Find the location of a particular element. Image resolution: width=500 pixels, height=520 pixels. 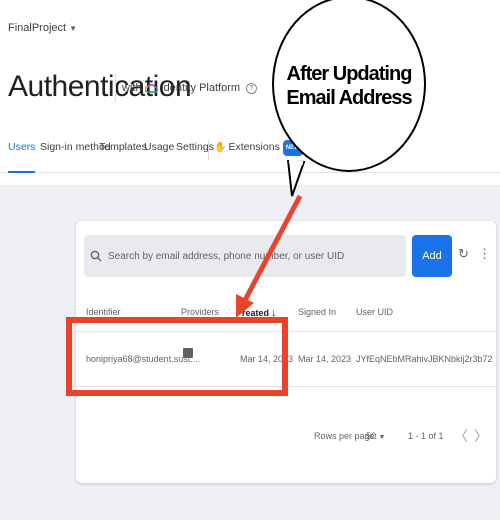

annotation-text: After Updating Email Address is located at coordinates (349, 86).